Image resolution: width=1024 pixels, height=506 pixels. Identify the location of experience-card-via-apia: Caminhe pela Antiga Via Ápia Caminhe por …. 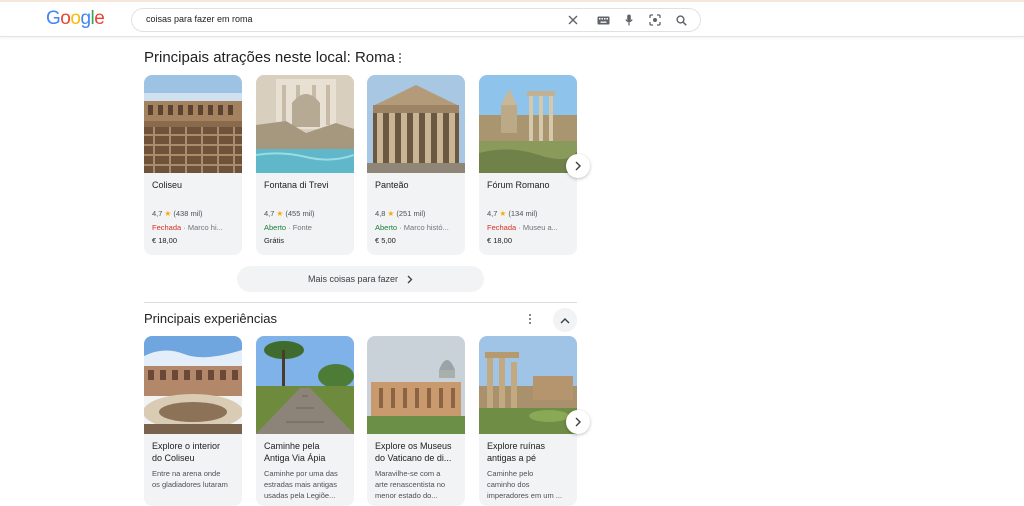
(305, 421).